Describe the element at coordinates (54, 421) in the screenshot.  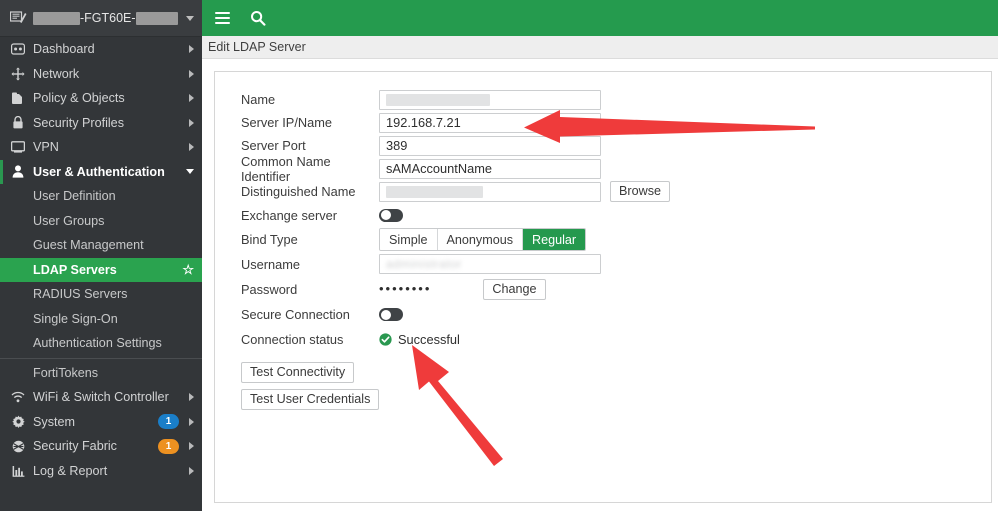
I see `sidebar-item-label: System` at that location.